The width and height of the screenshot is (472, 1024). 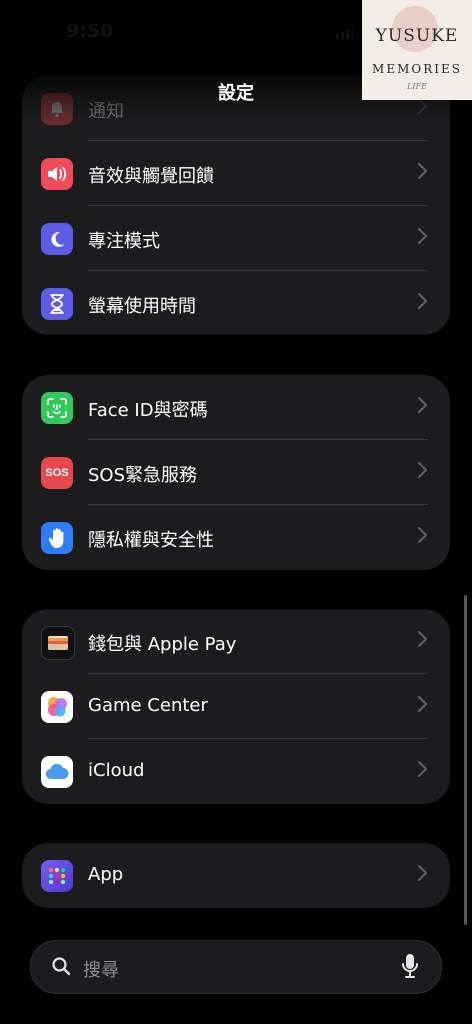 I want to click on game-center-icon, so click(x=57, y=707).